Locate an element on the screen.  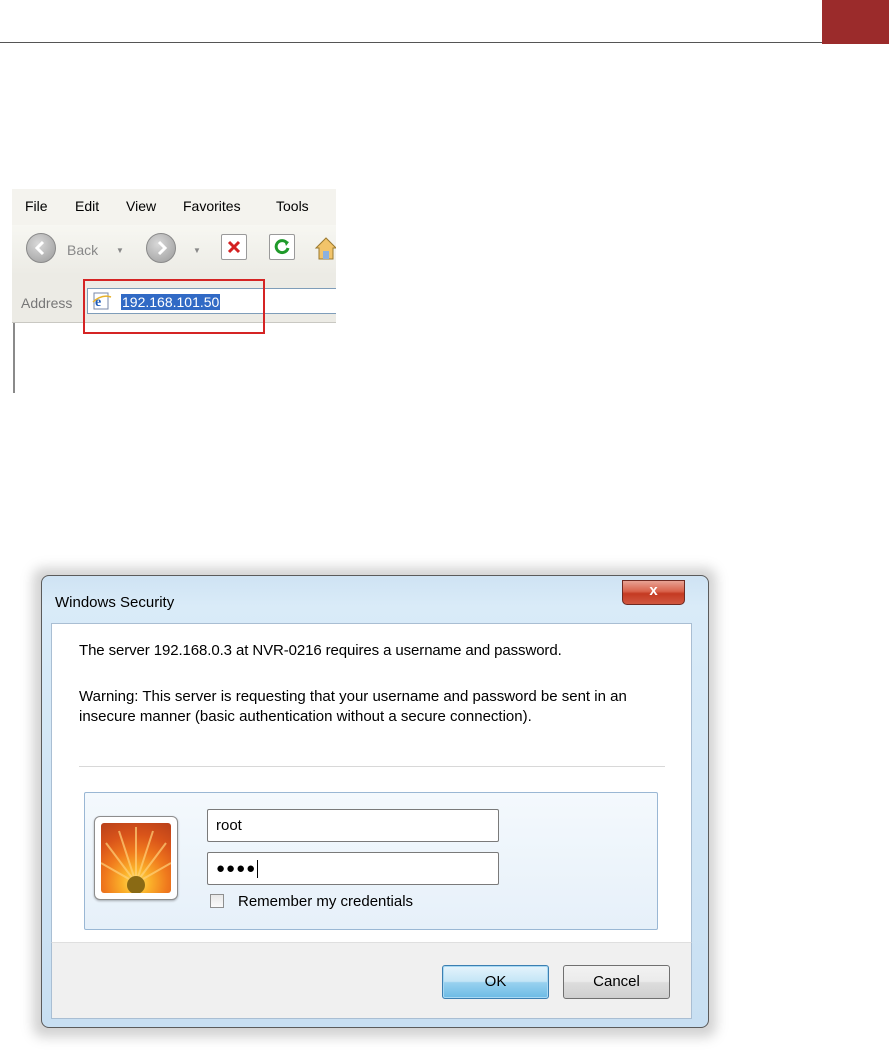
menu-file: File is located at coordinates (36, 206).